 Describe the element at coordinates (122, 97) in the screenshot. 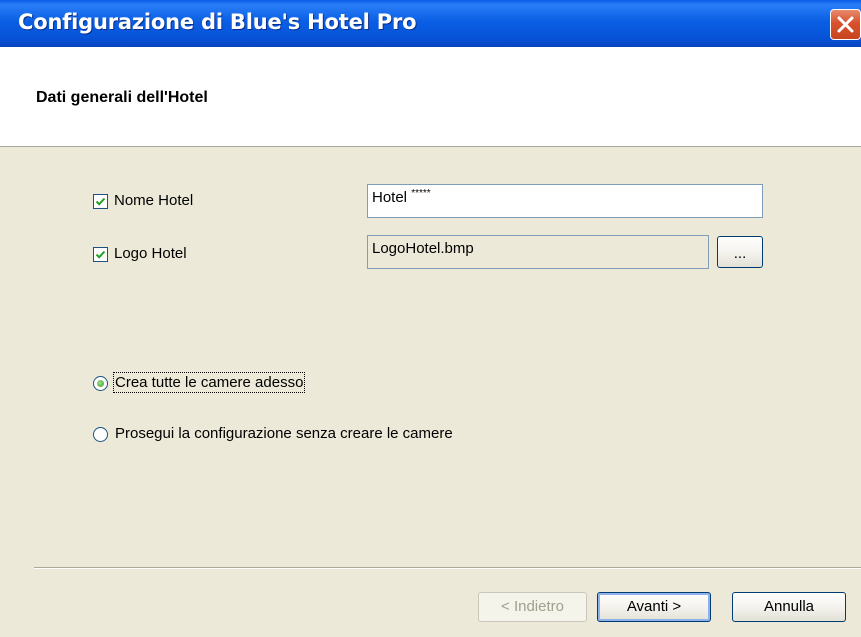

I see `page-title: Dati generali dell'Hotel` at that location.